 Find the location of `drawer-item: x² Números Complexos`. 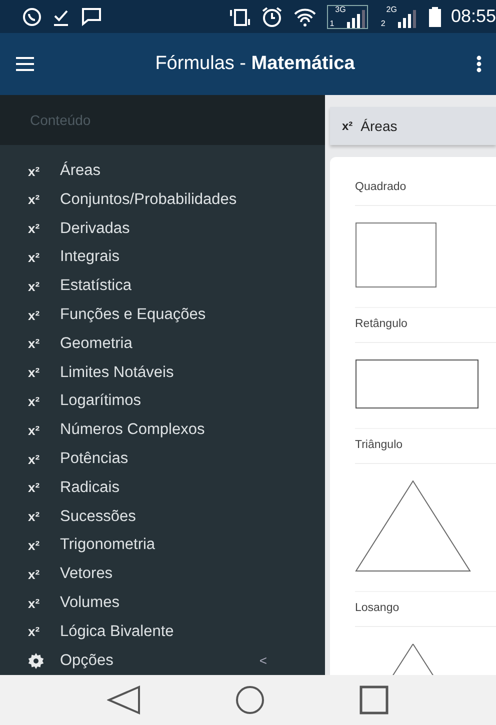

drawer-item: x² Números Complexos is located at coordinates (162, 430).